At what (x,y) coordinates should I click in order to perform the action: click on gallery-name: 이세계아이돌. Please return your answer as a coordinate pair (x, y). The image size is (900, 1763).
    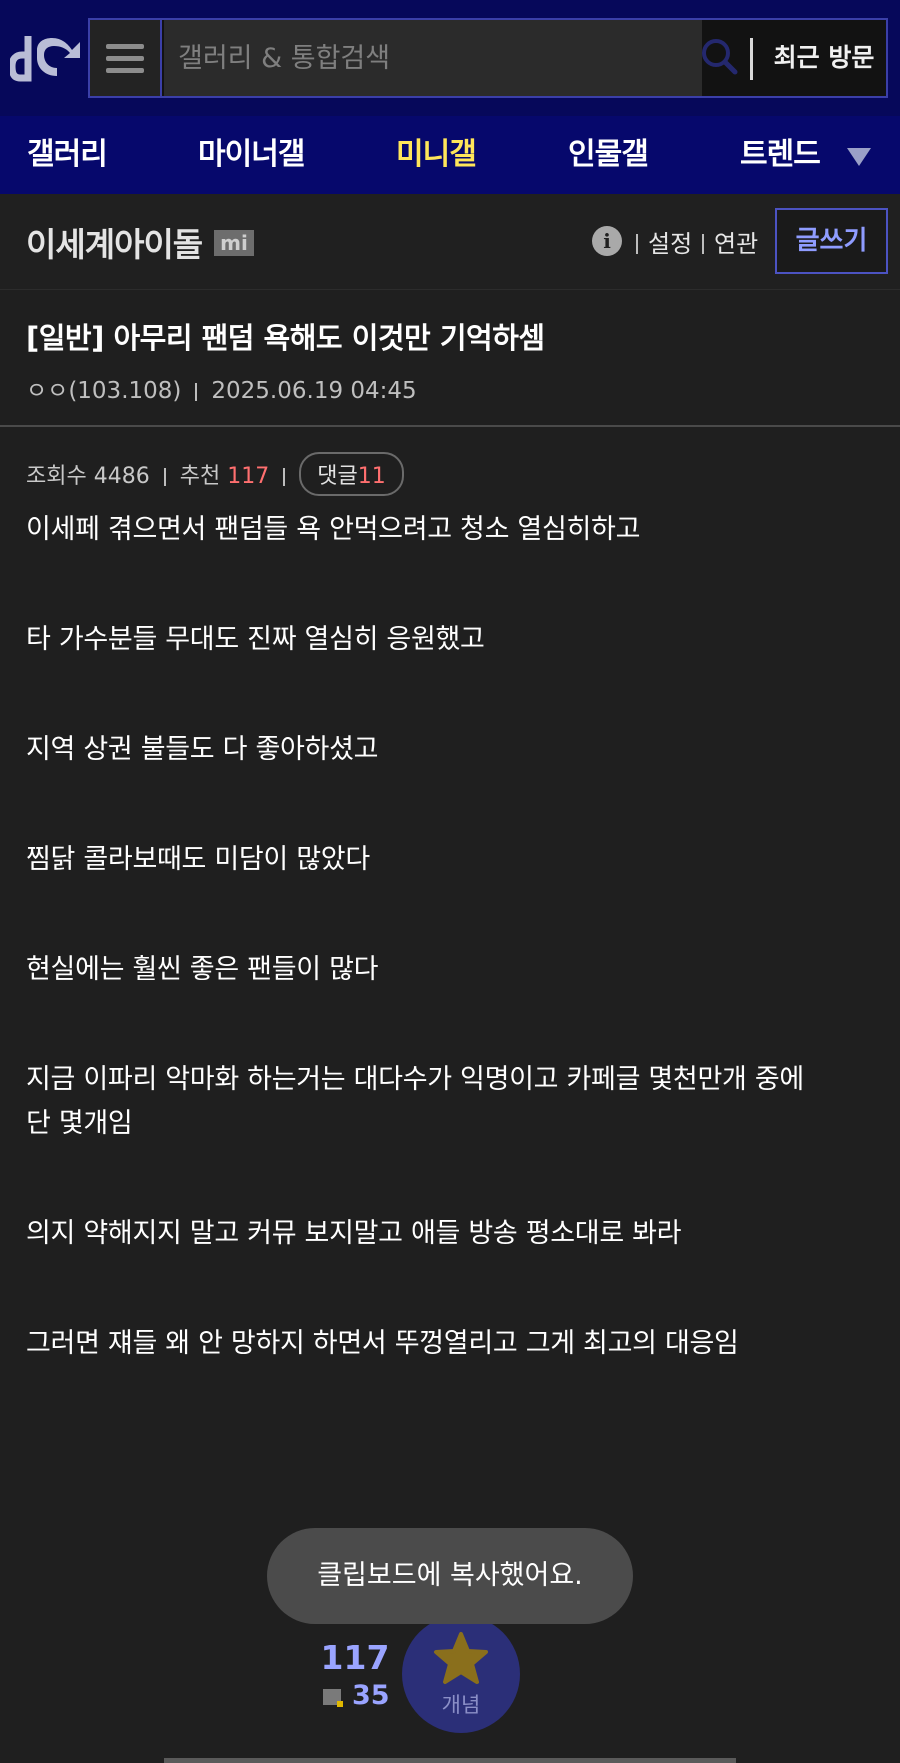
    Looking at the image, I should click on (114, 242).